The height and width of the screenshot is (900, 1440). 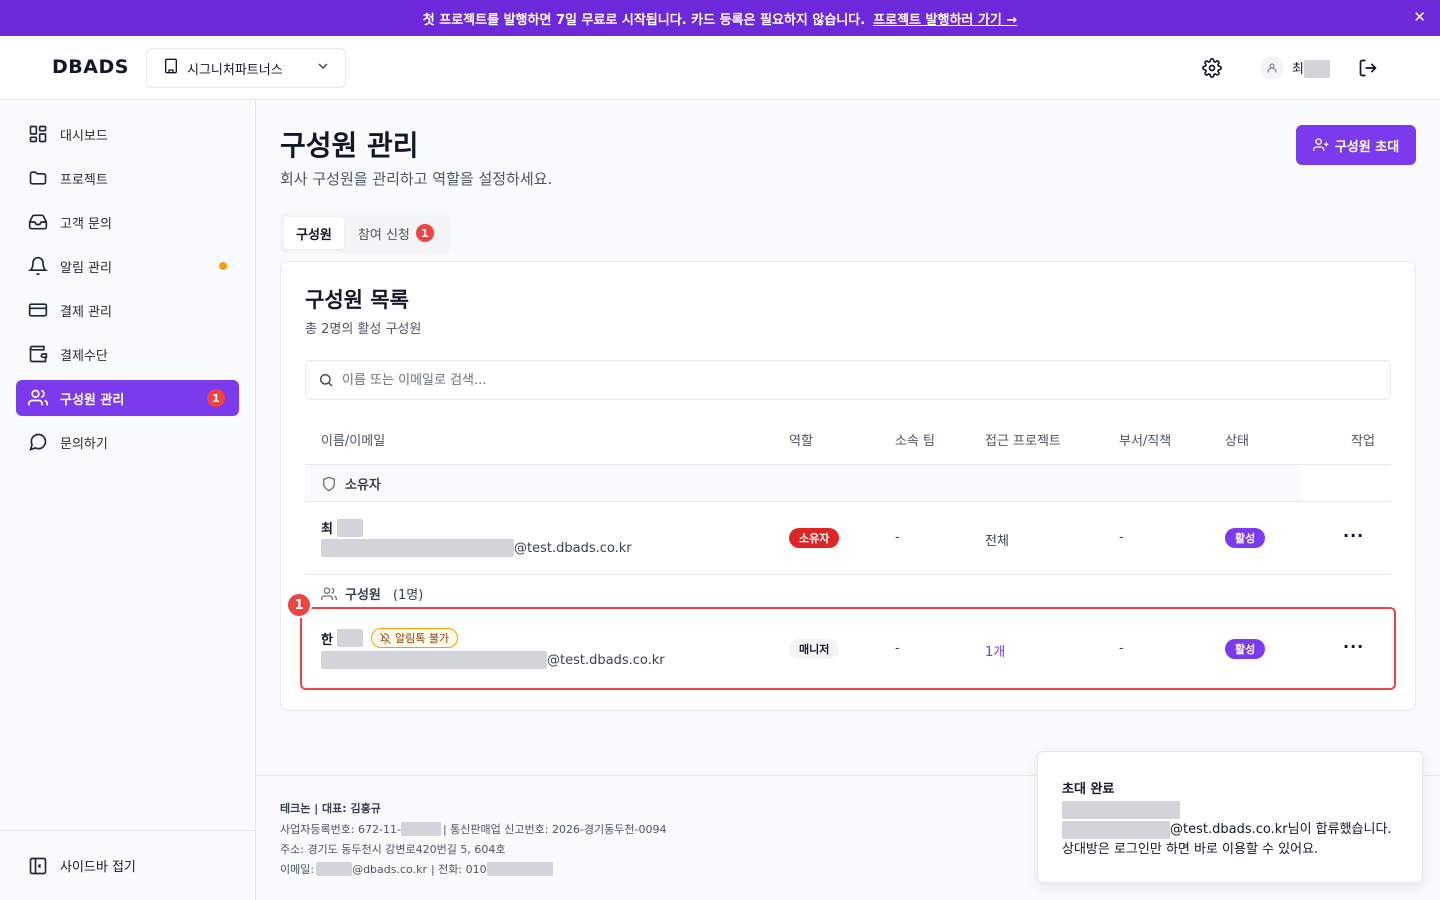 I want to click on footer-address: 주소: 경기도 동두천시 강변로420번길 5, 604호, so click(x=393, y=849).